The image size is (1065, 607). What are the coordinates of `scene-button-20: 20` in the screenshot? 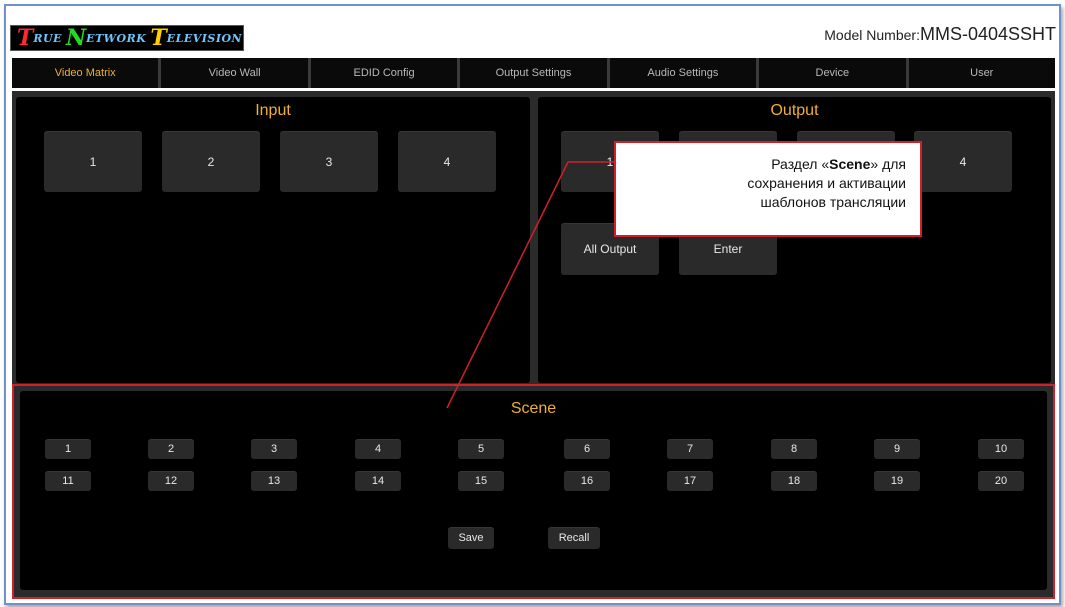 It's located at (1001, 481).